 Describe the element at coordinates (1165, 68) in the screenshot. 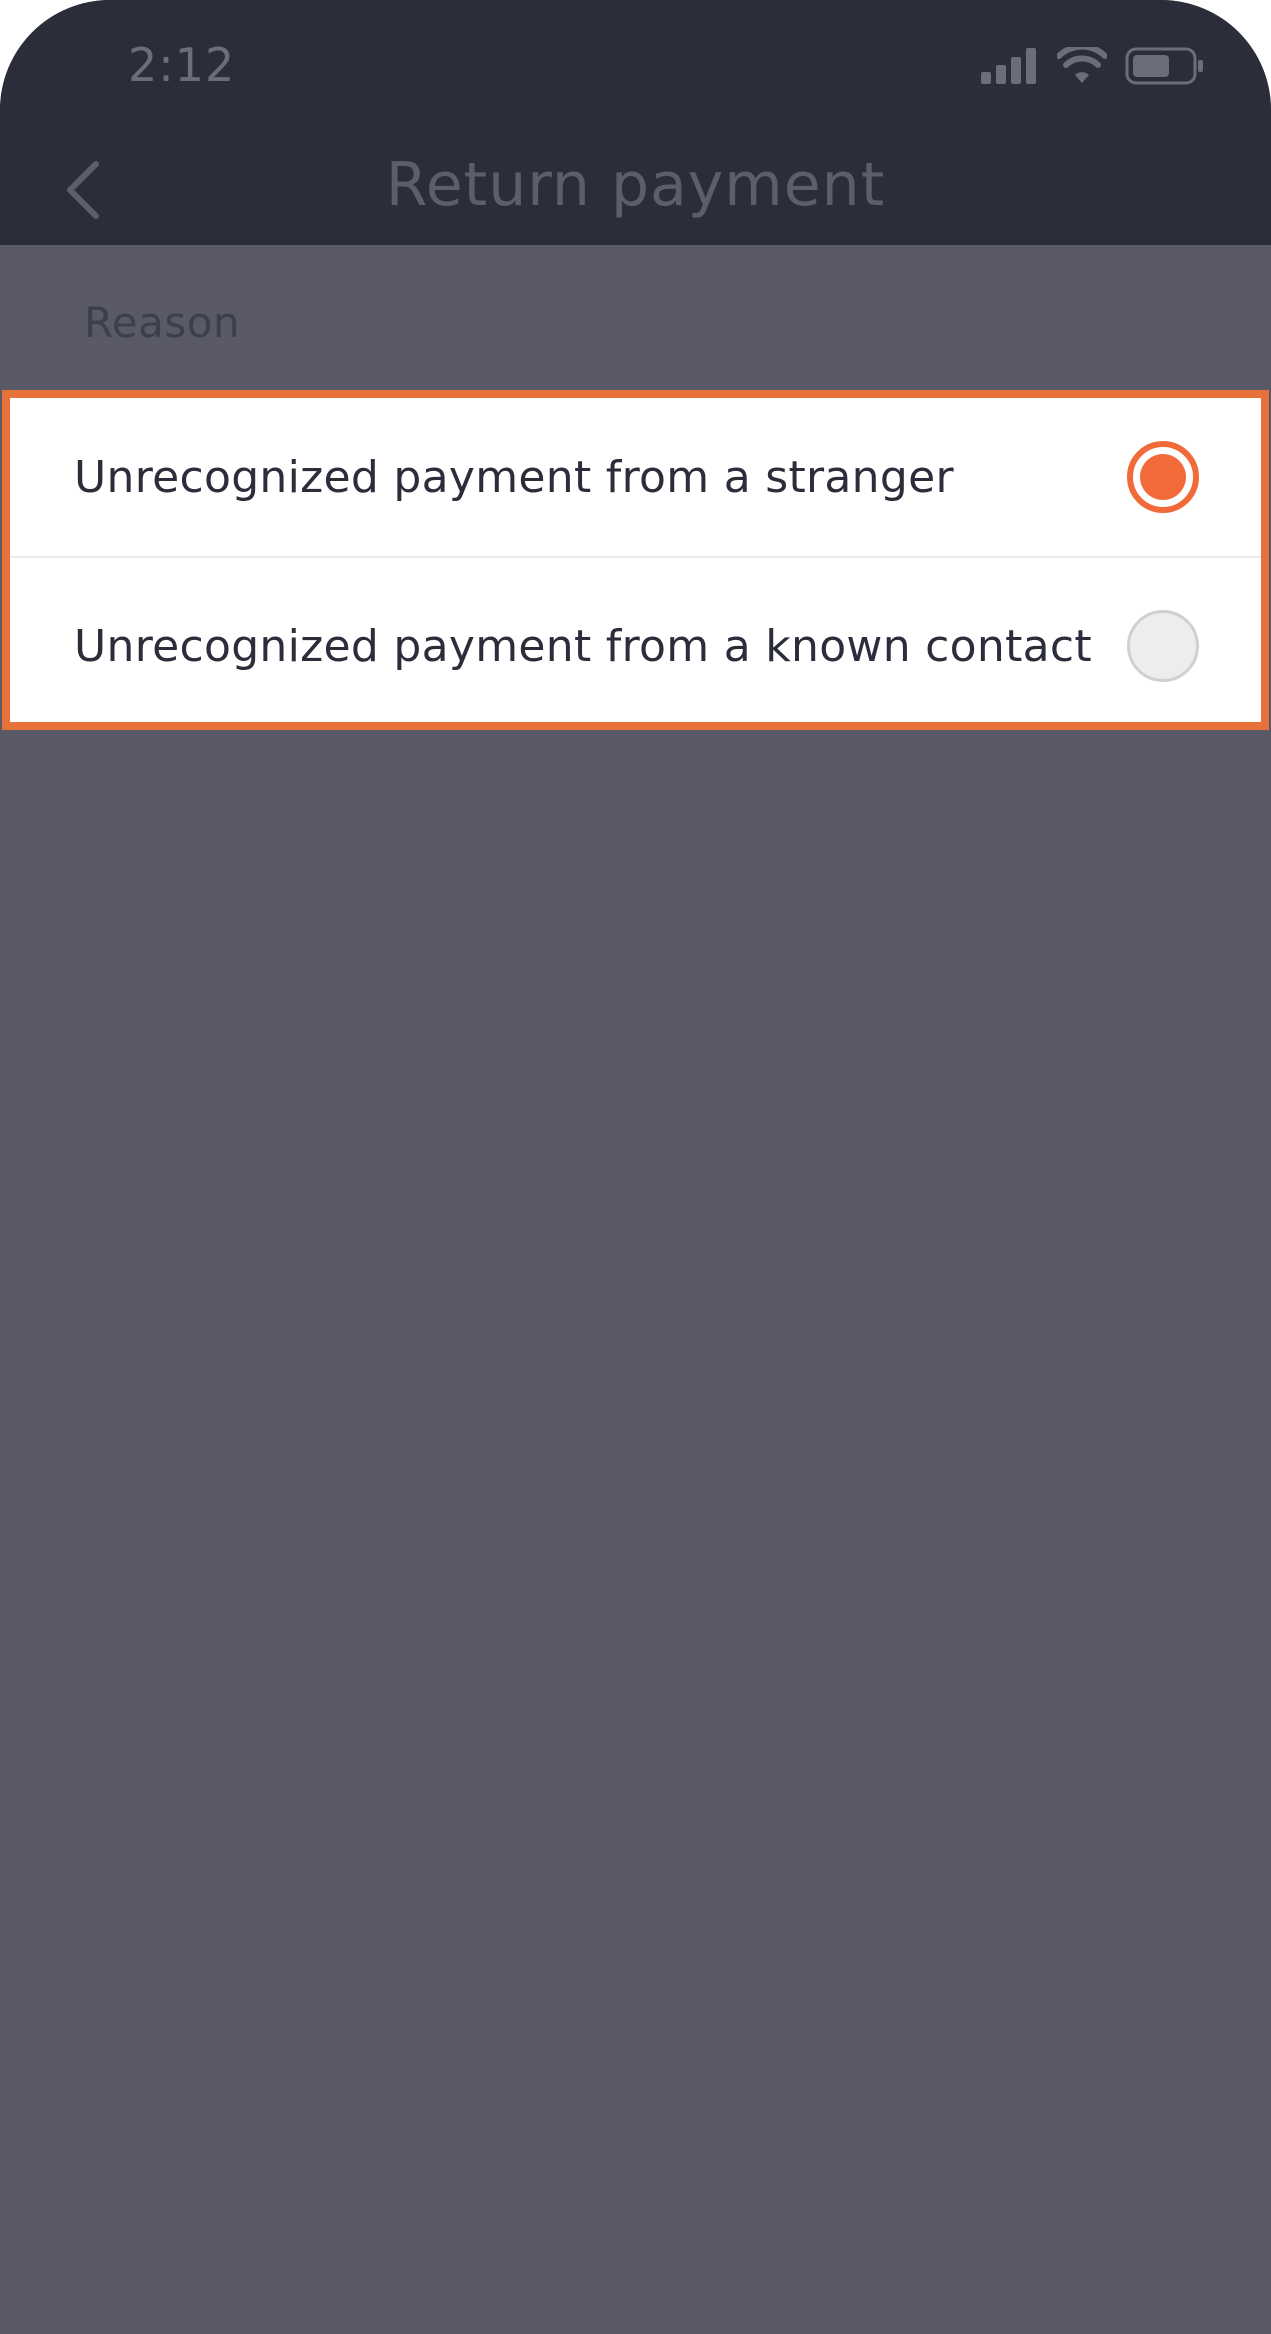

I see `battery-icon` at that location.